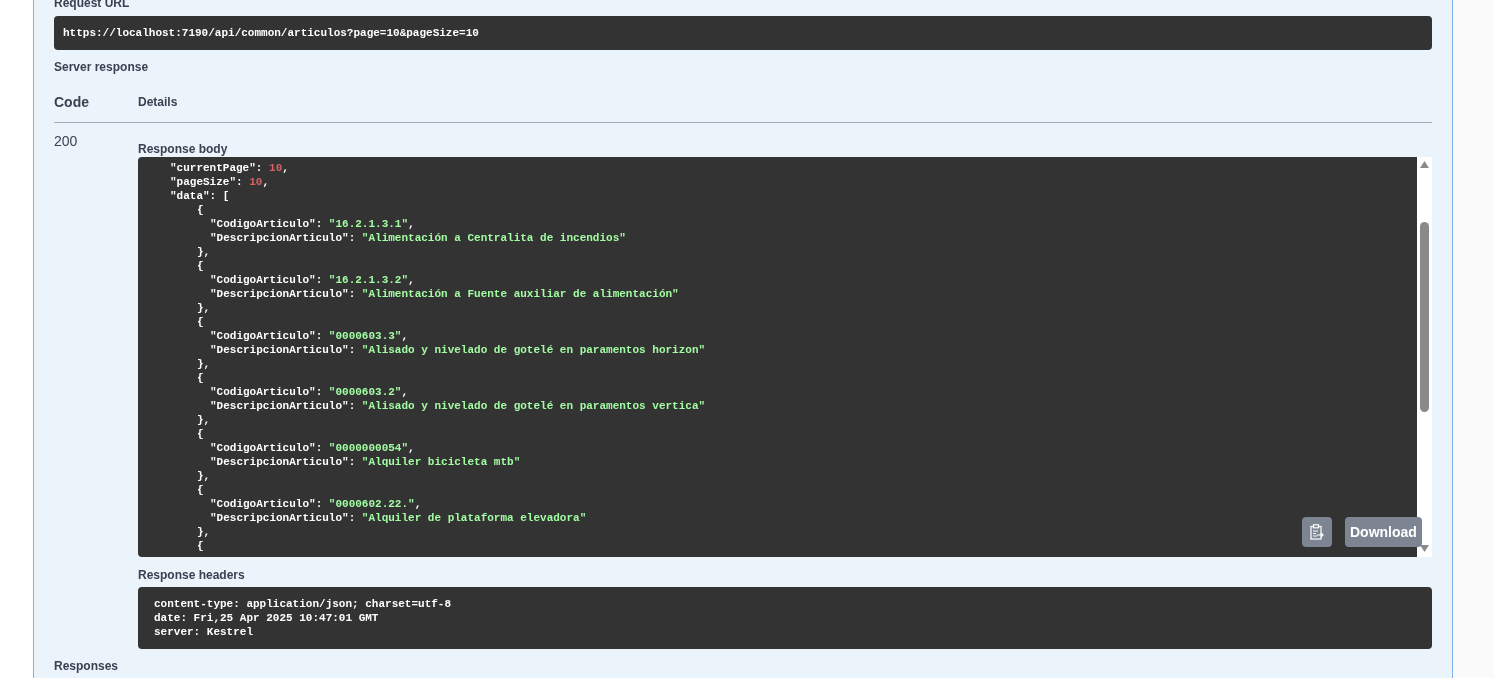 The width and height of the screenshot is (1494, 678). Describe the element at coordinates (1424, 164) in the screenshot. I see `scroll-up-icon` at that location.